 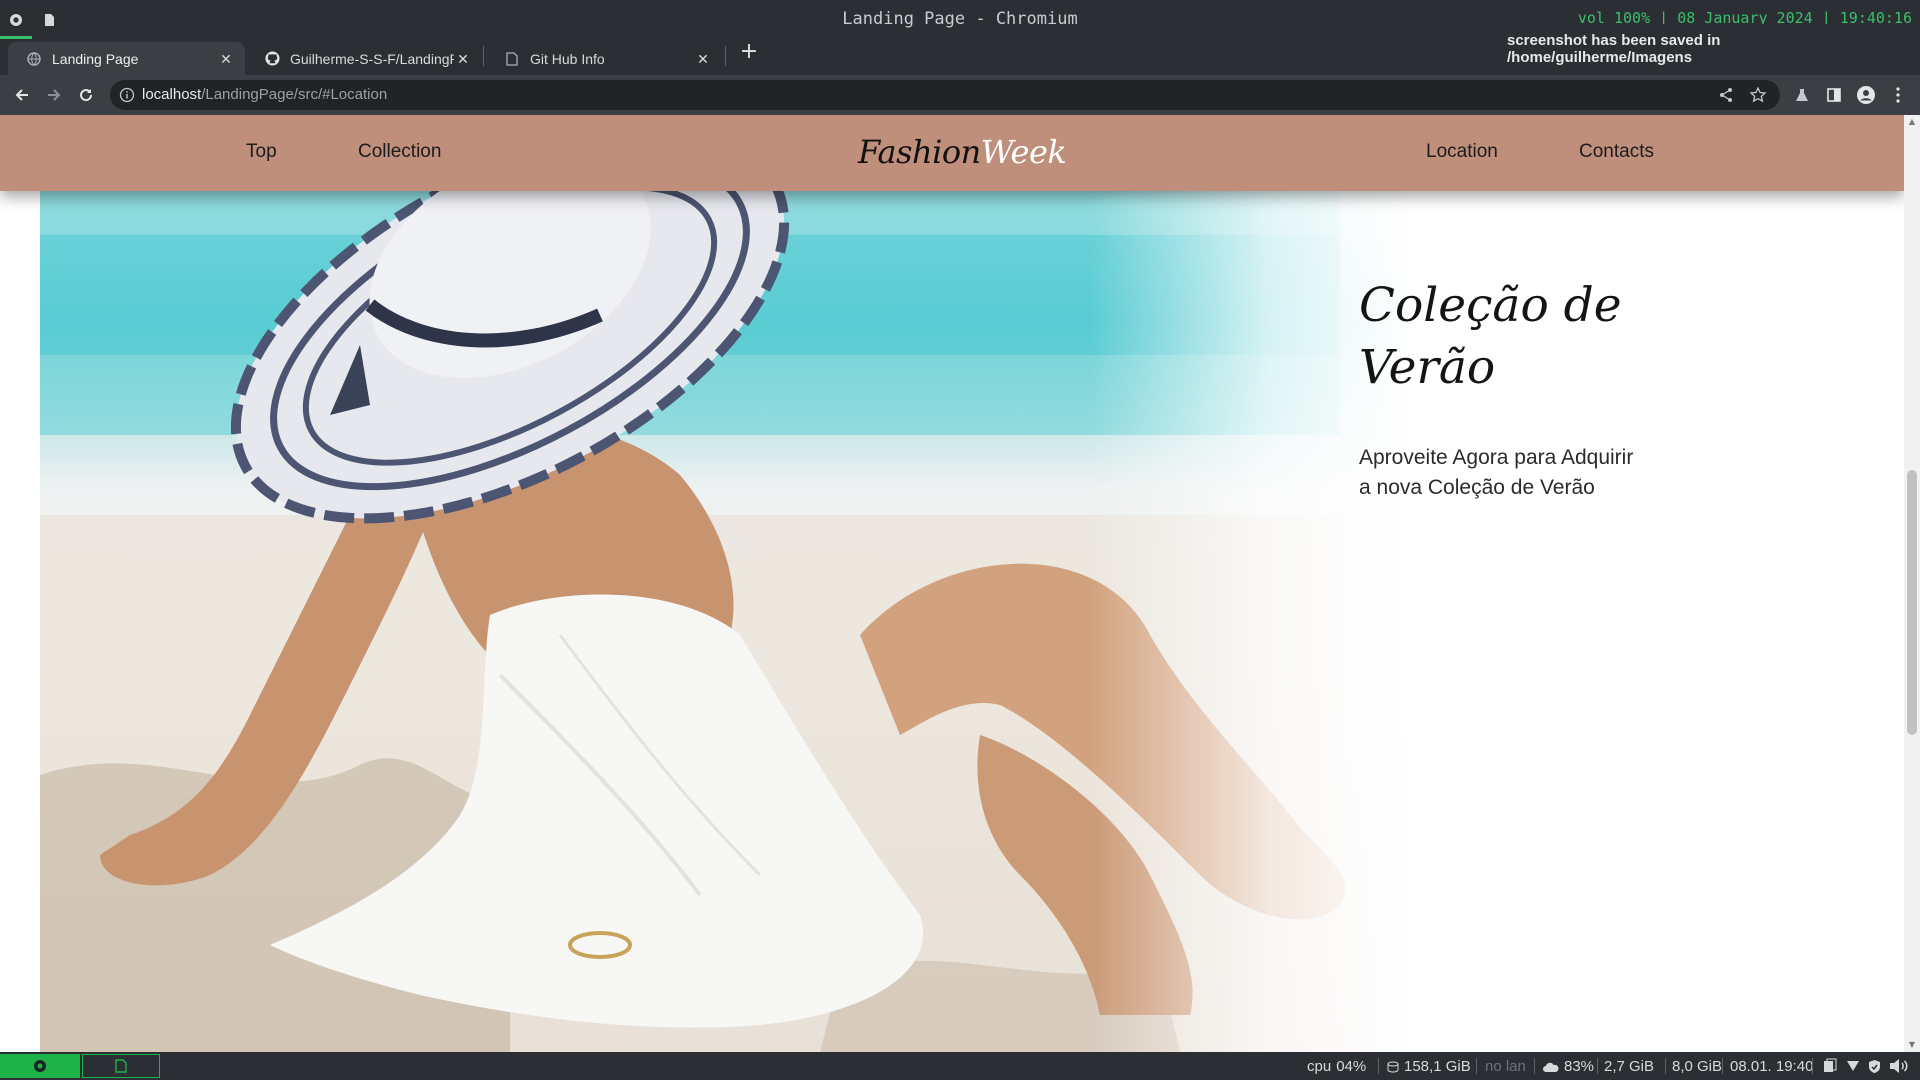 I want to click on address-bar: localhost/LandingPage/src/#Location, so click(x=945, y=95).